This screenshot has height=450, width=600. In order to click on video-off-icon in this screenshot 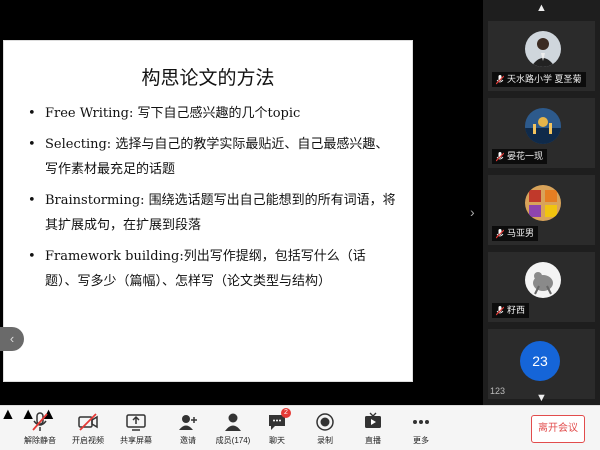, I will do `click(88, 422)`.